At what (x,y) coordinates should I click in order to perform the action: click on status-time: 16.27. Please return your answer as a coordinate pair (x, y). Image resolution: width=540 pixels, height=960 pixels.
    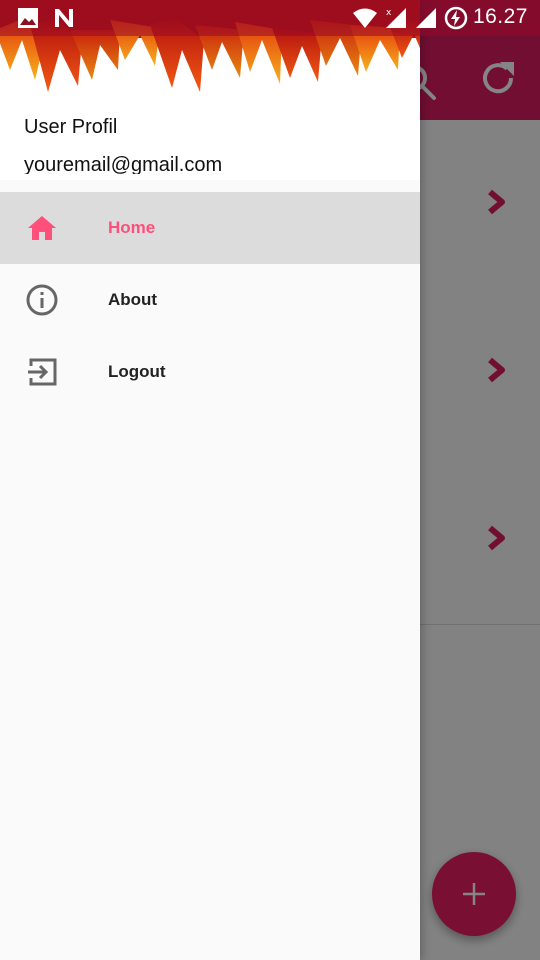
    Looking at the image, I should click on (500, 16).